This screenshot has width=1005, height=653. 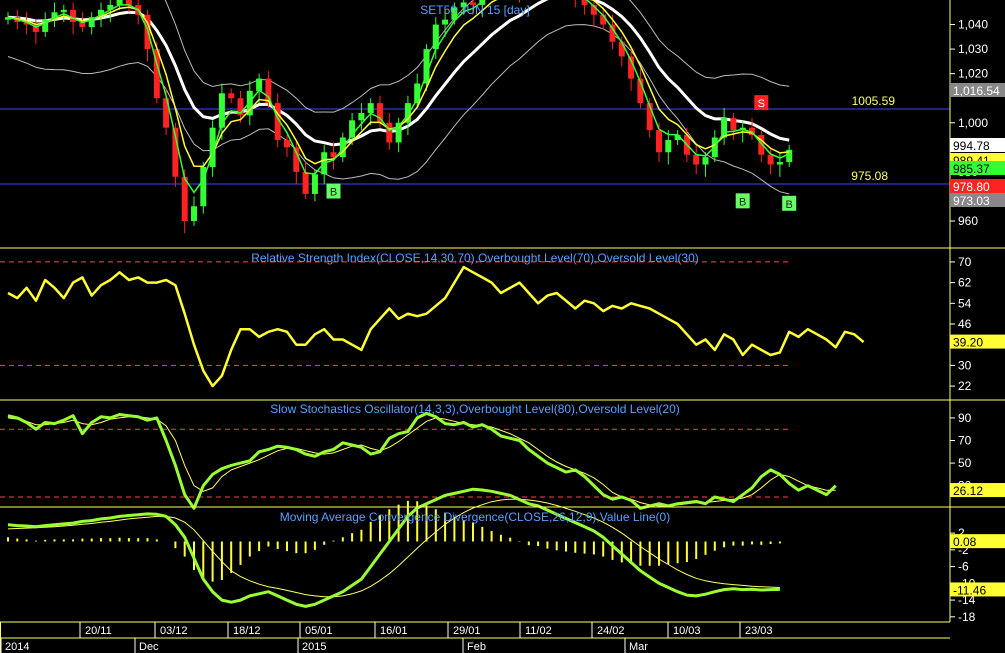 What do you see at coordinates (977, 541) in the screenshot?
I see `macd-signal-badge: 0.08` at bounding box center [977, 541].